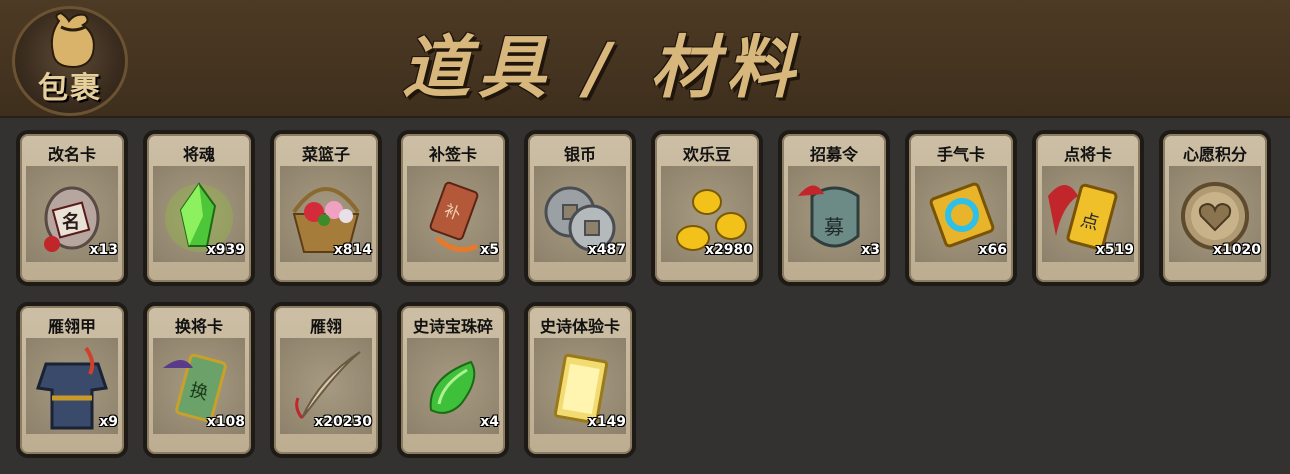 The image size is (1290, 474). Describe the element at coordinates (453, 380) in the screenshot. I see `item-slot: 史诗宝珠碎 x4` at that location.